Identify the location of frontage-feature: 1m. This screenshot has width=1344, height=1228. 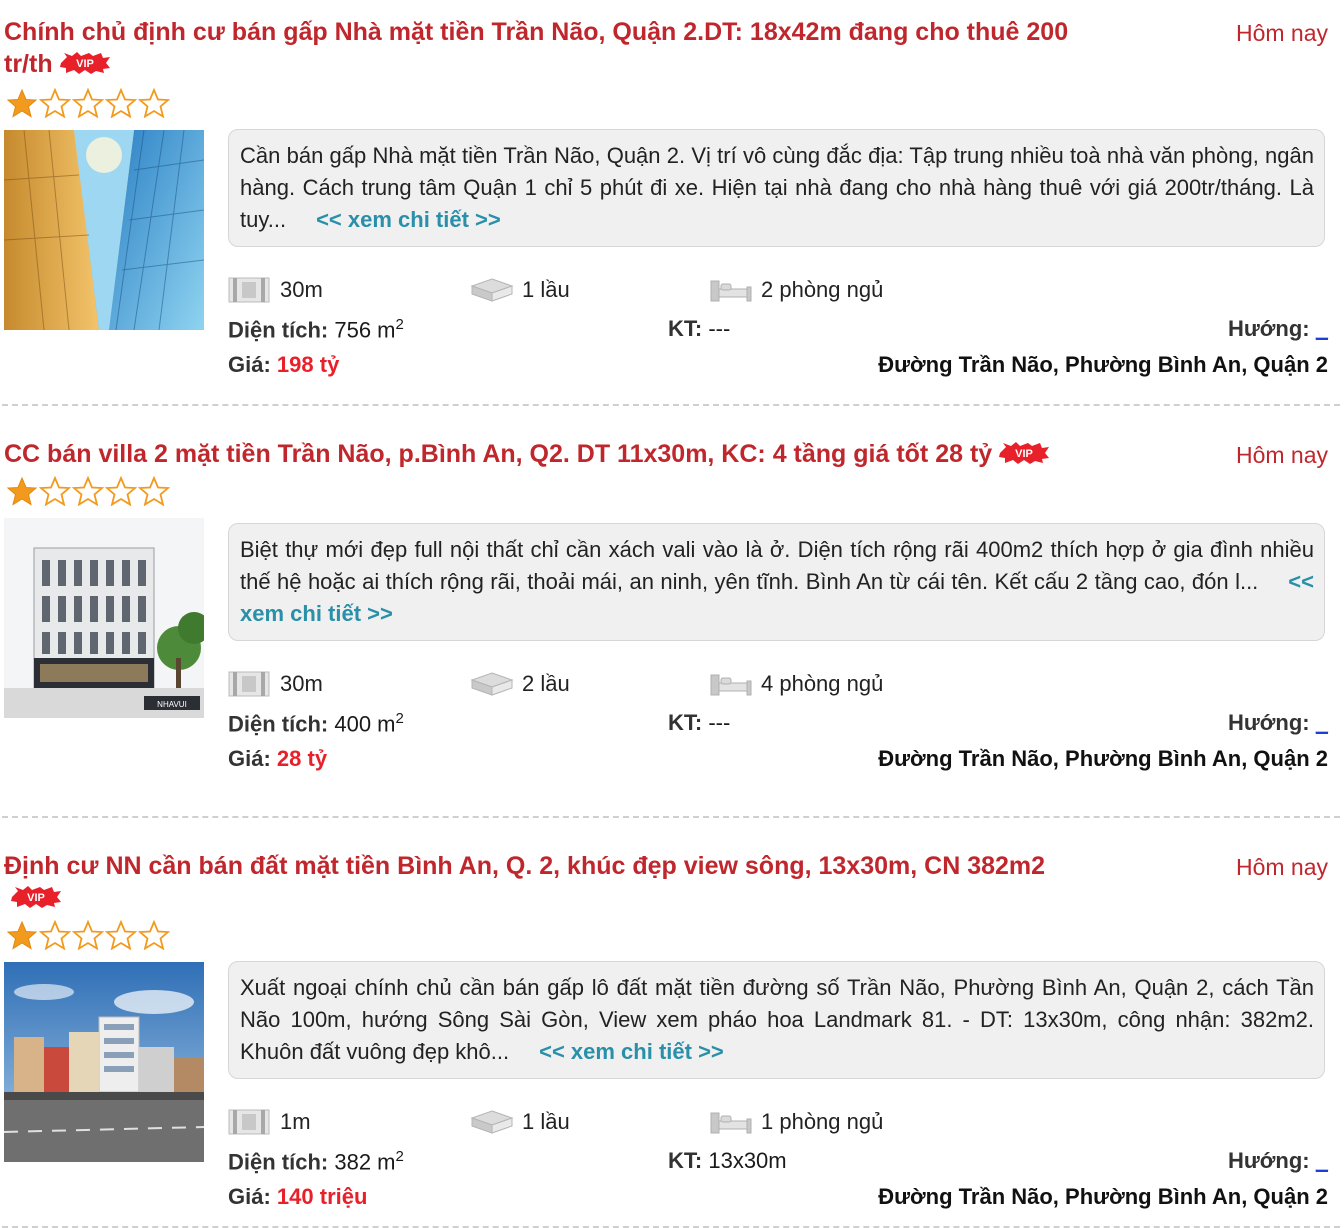
(269, 1122).